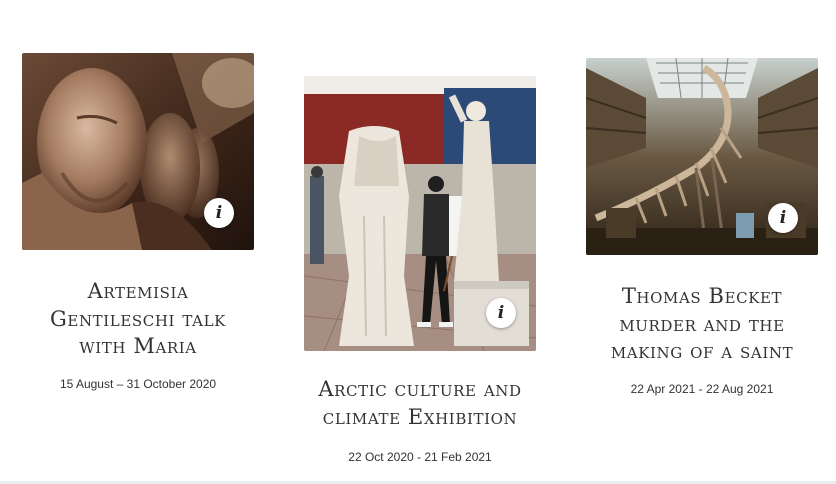 The image size is (836, 484). Describe the element at coordinates (702, 351) in the screenshot. I see `title-line: making of a saint` at that location.